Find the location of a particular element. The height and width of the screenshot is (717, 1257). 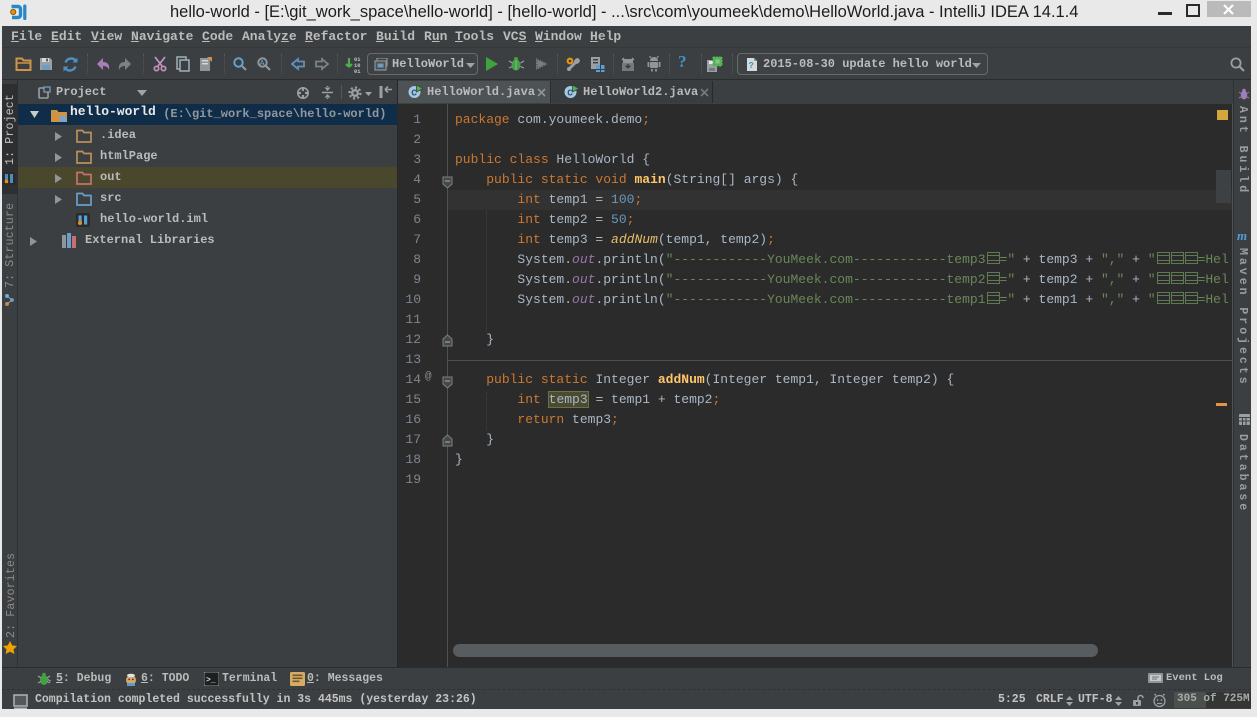

svg-text: 01 is located at coordinates (357, 71).